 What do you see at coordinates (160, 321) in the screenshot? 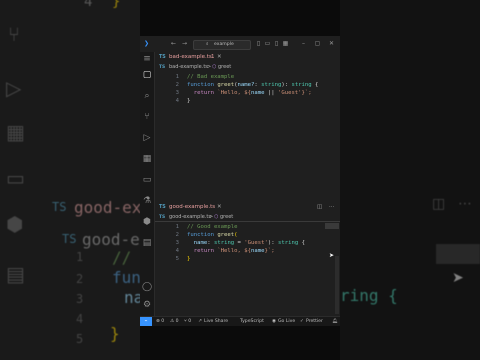
I see `status-errors: ⊗ 0` at bounding box center [160, 321].